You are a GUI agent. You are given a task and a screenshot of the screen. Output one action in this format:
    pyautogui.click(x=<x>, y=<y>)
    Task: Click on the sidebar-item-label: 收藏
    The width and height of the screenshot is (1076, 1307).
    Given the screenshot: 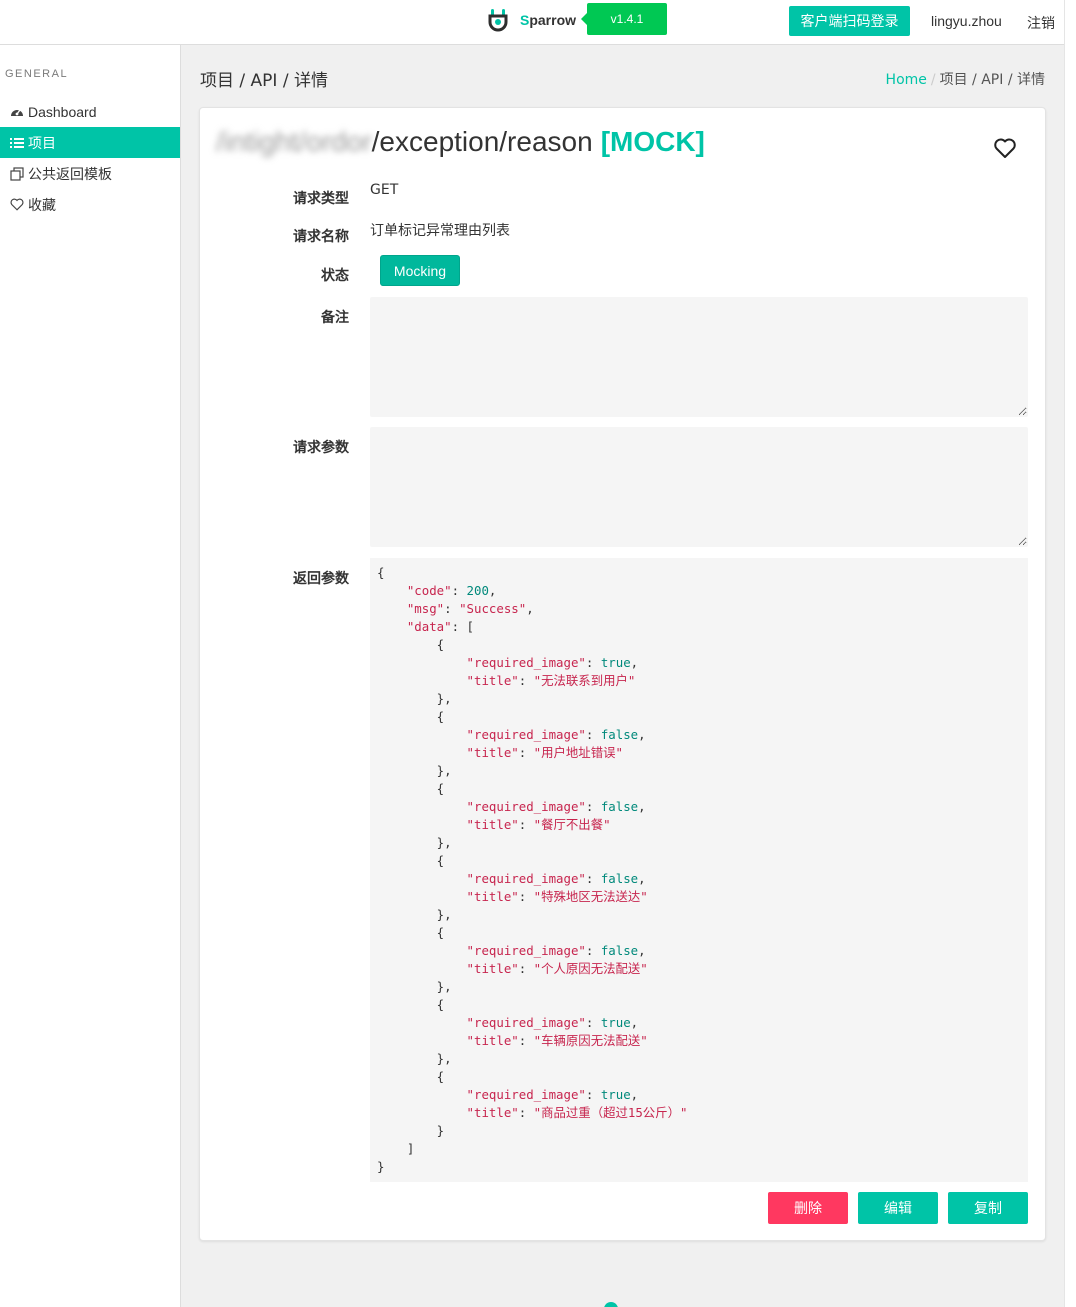 What is the action you would take?
    pyautogui.click(x=42, y=205)
    